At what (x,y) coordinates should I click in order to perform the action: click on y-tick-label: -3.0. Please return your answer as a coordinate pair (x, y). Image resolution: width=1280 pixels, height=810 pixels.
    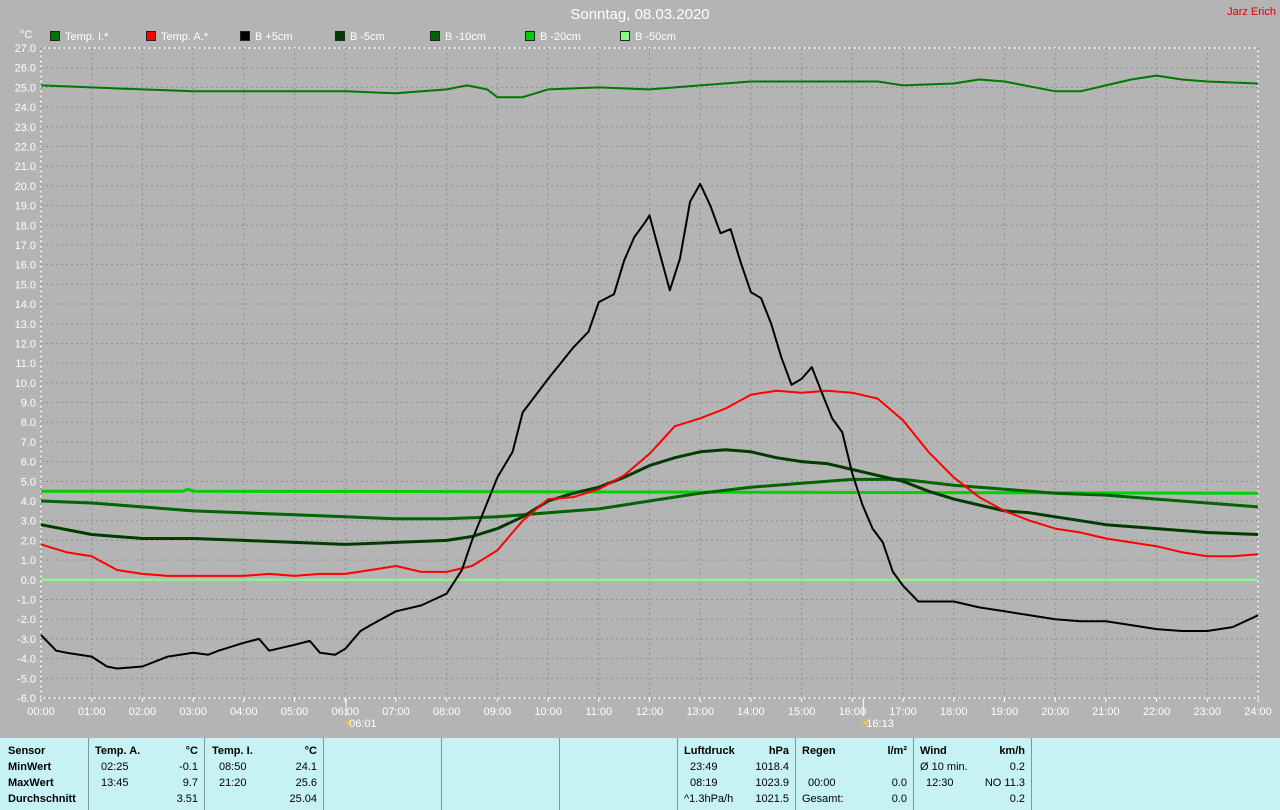
    Looking at the image, I should click on (26, 640).